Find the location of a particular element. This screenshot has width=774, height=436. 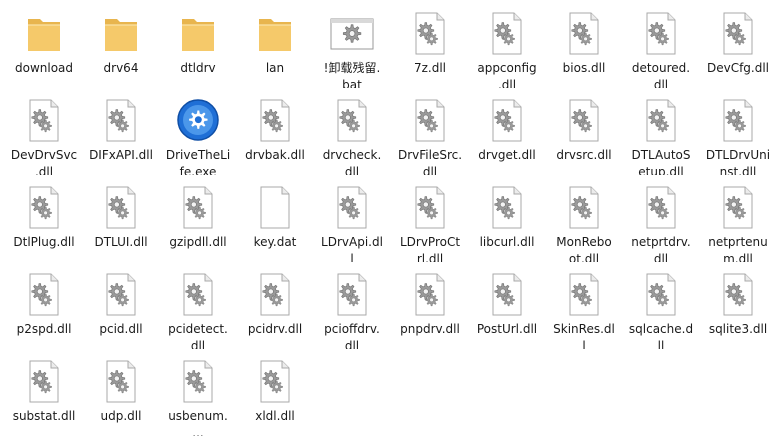

file-item: pcioffdrv. dll is located at coordinates (352, 306).